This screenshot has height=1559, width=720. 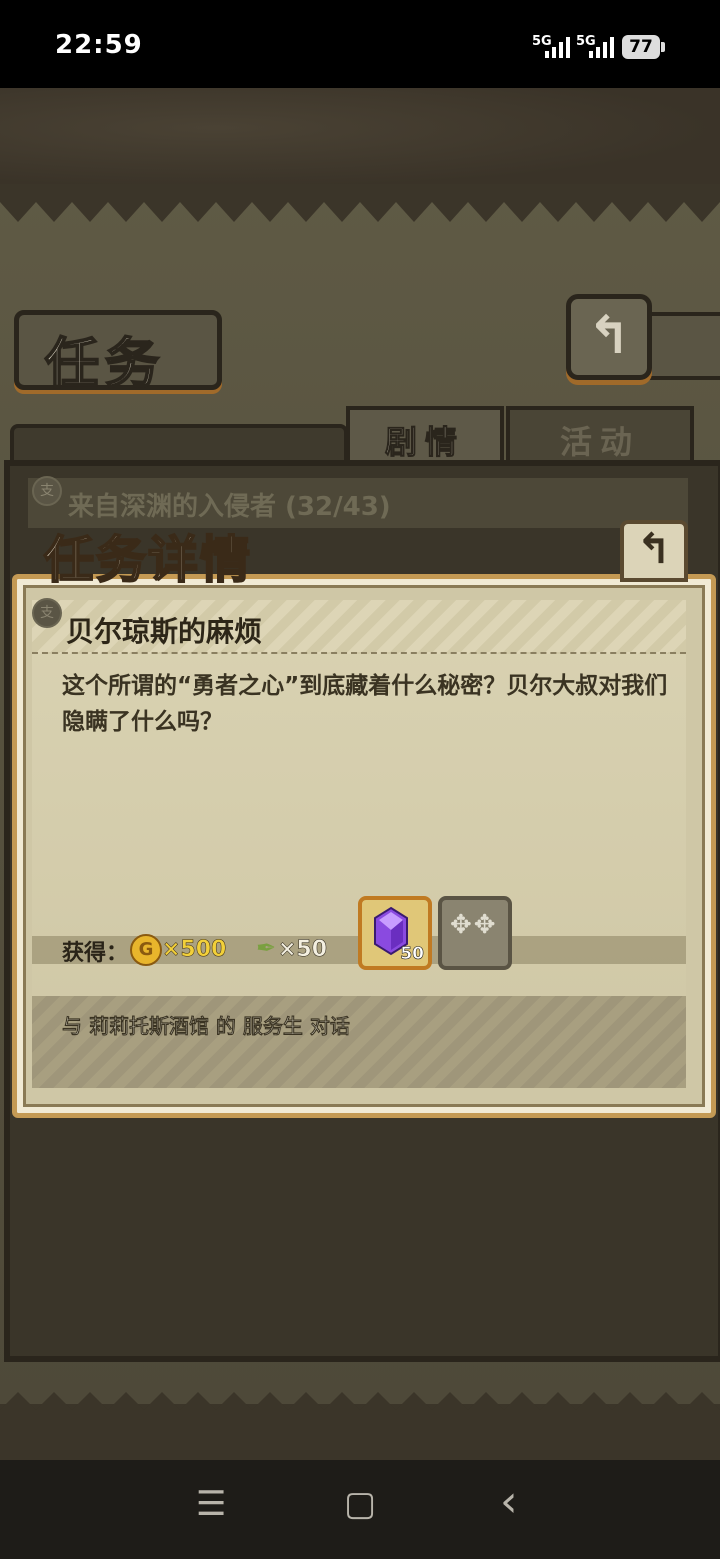 I want to click on quest-description: 这个所谓的“勇者之心”到底藏着什么秘密？贝尔大叔对我们隐瞒了什么吗？, so click(x=365, y=704).